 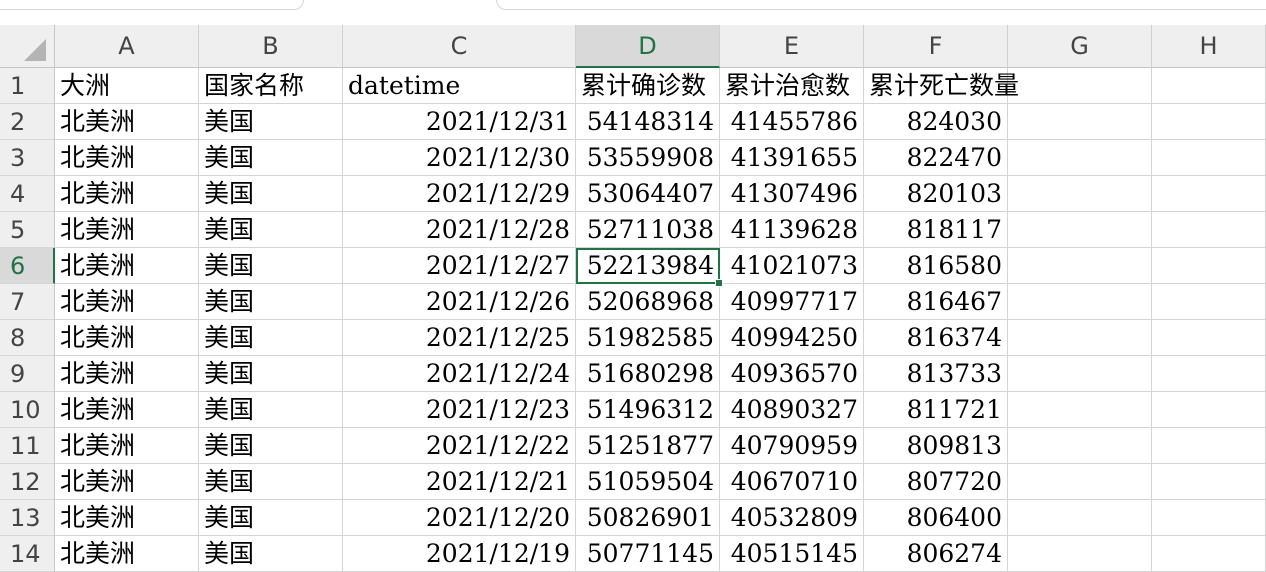 I want to click on cell-e: 40936570, so click(x=792, y=374).